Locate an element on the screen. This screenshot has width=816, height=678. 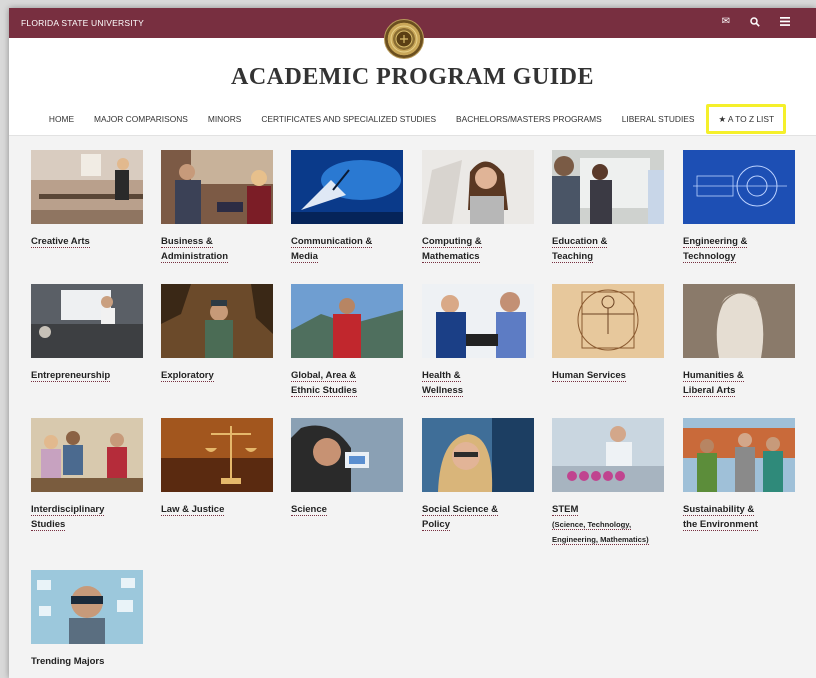
nav-home: HOME is located at coordinates (61, 119).